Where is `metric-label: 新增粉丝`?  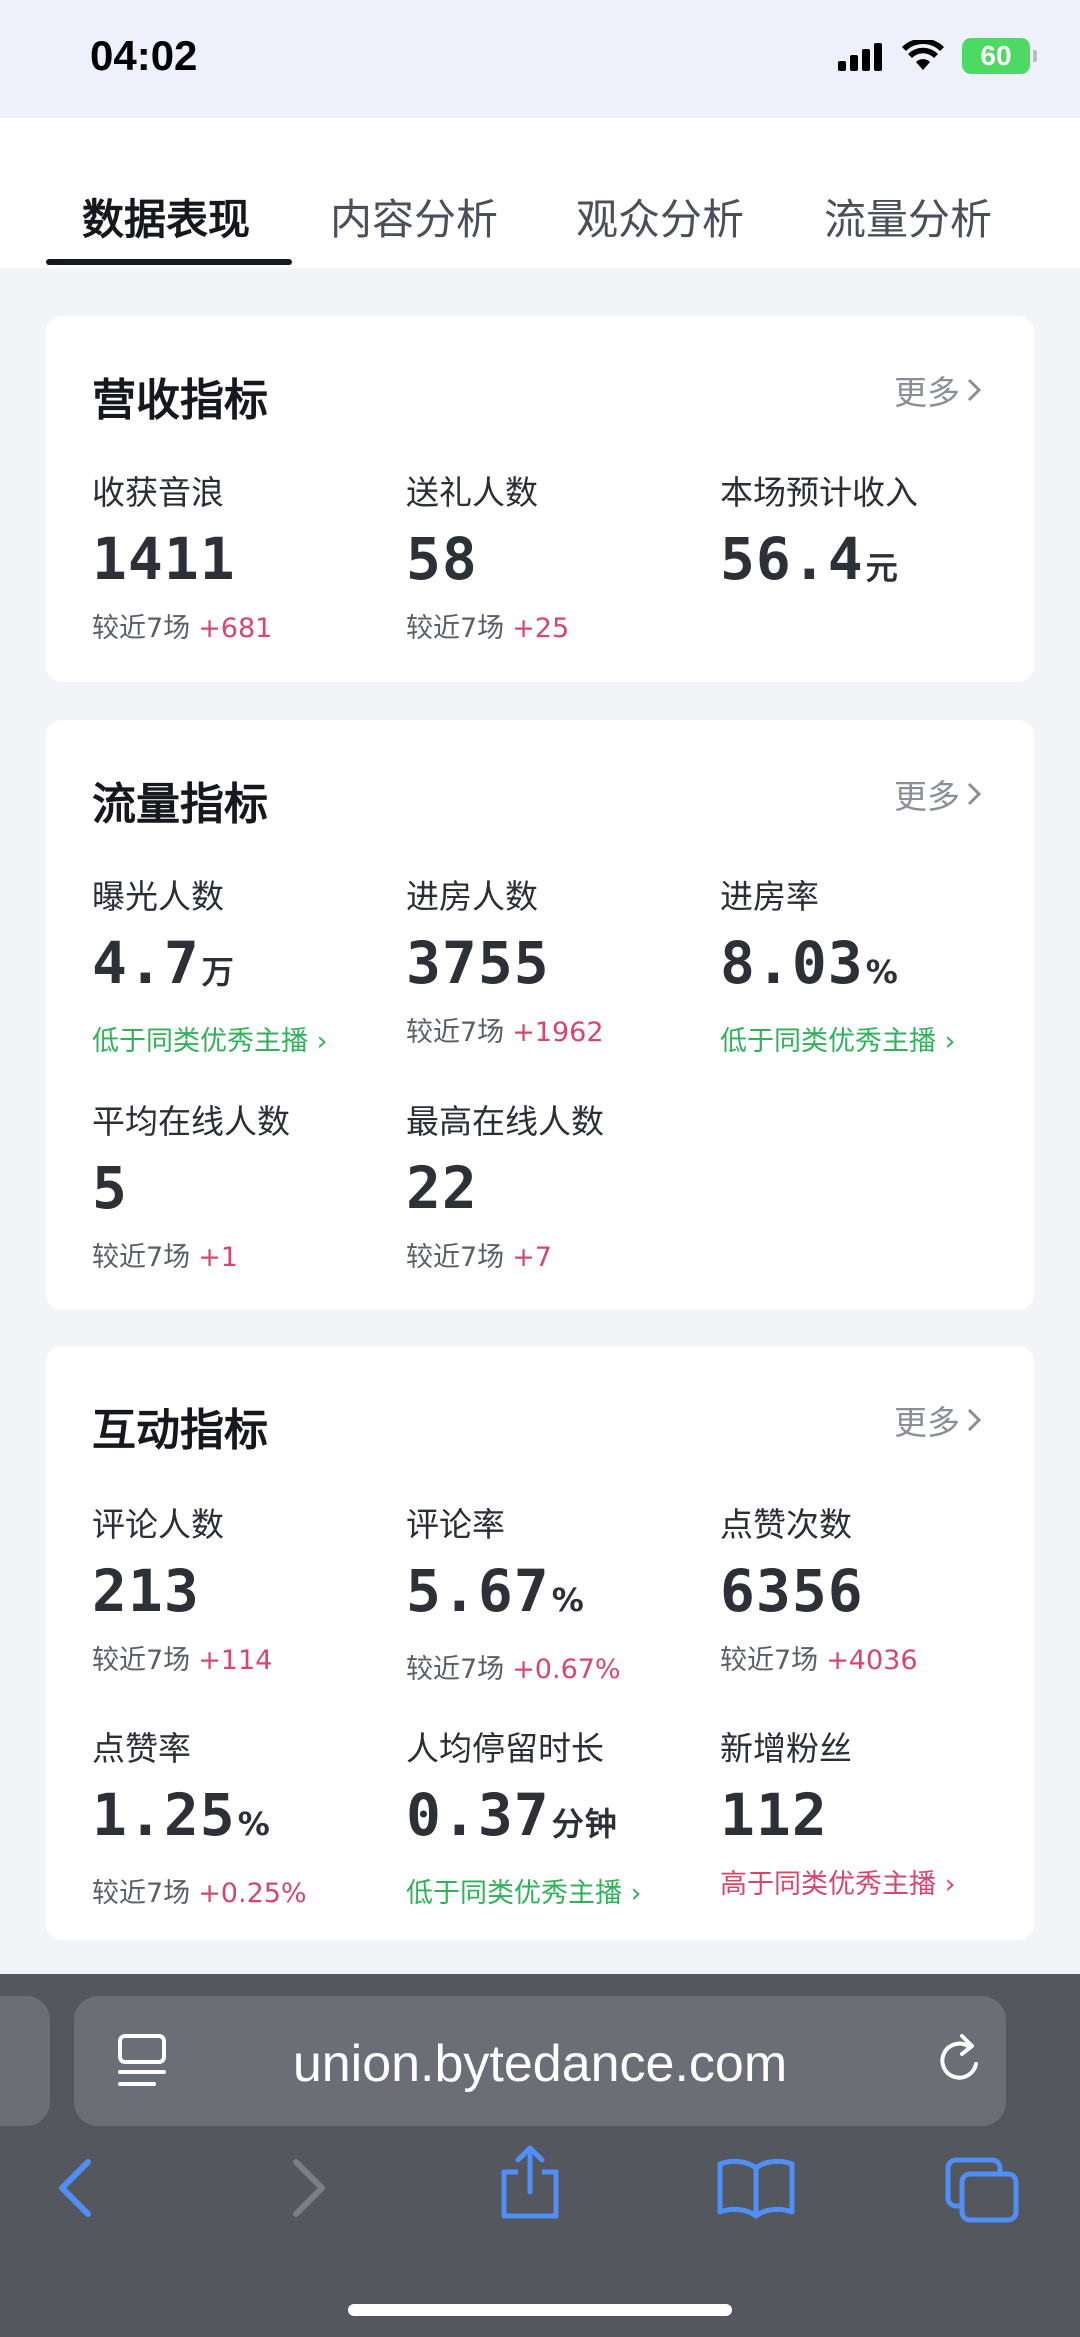 metric-label: 新增粉丝 is located at coordinates (786, 1748).